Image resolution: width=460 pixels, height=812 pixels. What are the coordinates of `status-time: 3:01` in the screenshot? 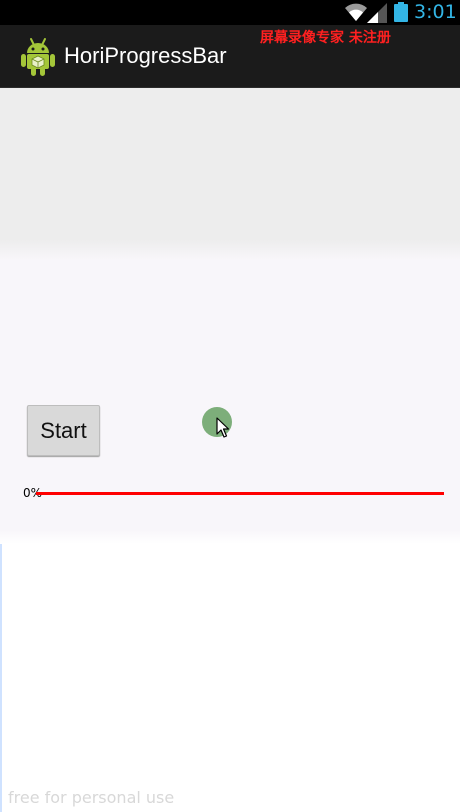 It's located at (435, 12).